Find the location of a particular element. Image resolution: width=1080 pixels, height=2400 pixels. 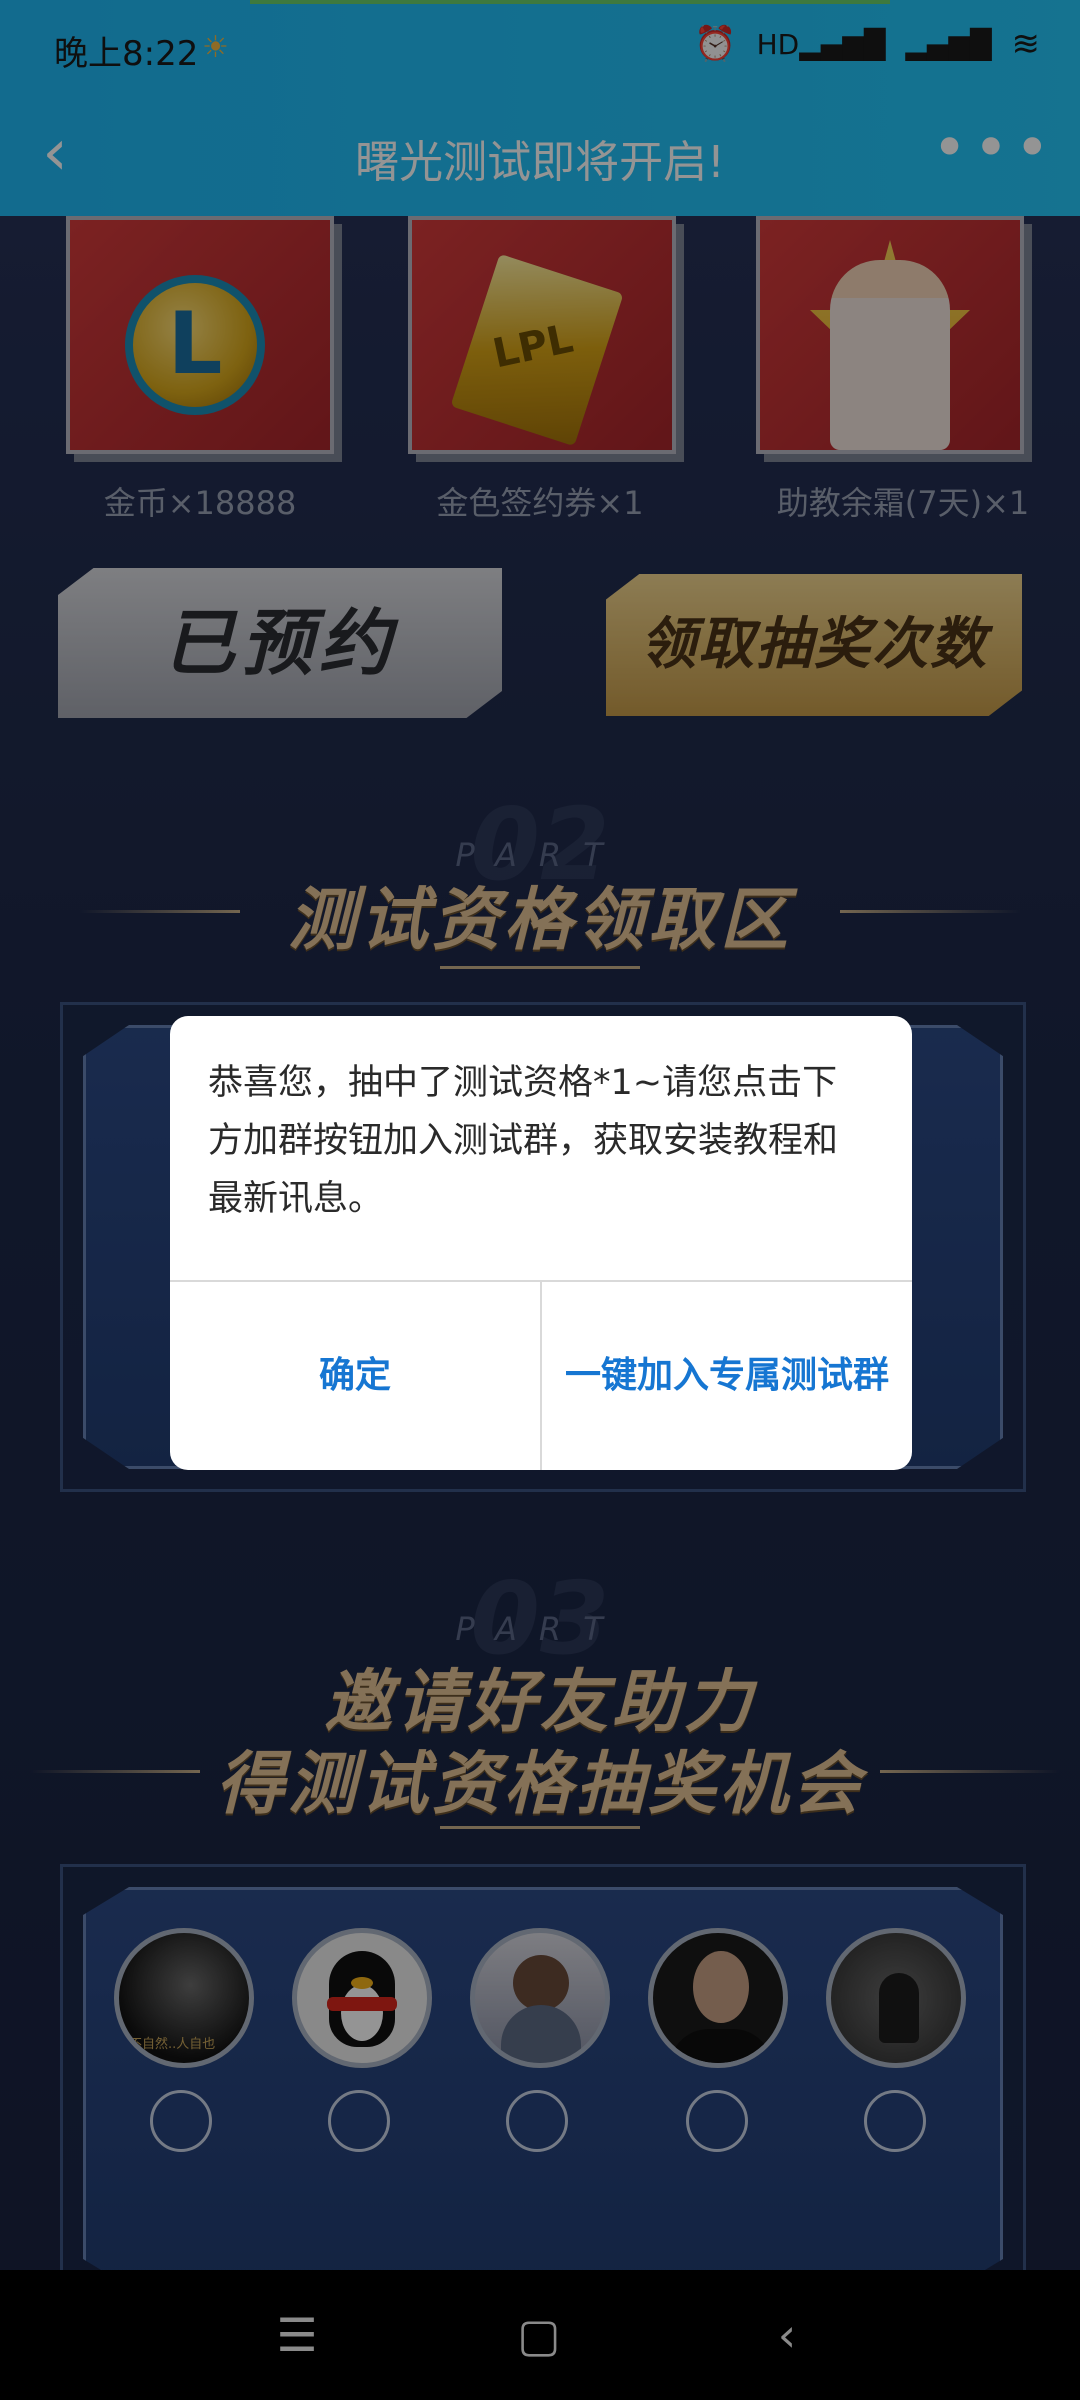

join-group-button-label: 一键加入专属测试群 is located at coordinates (726, 1375).